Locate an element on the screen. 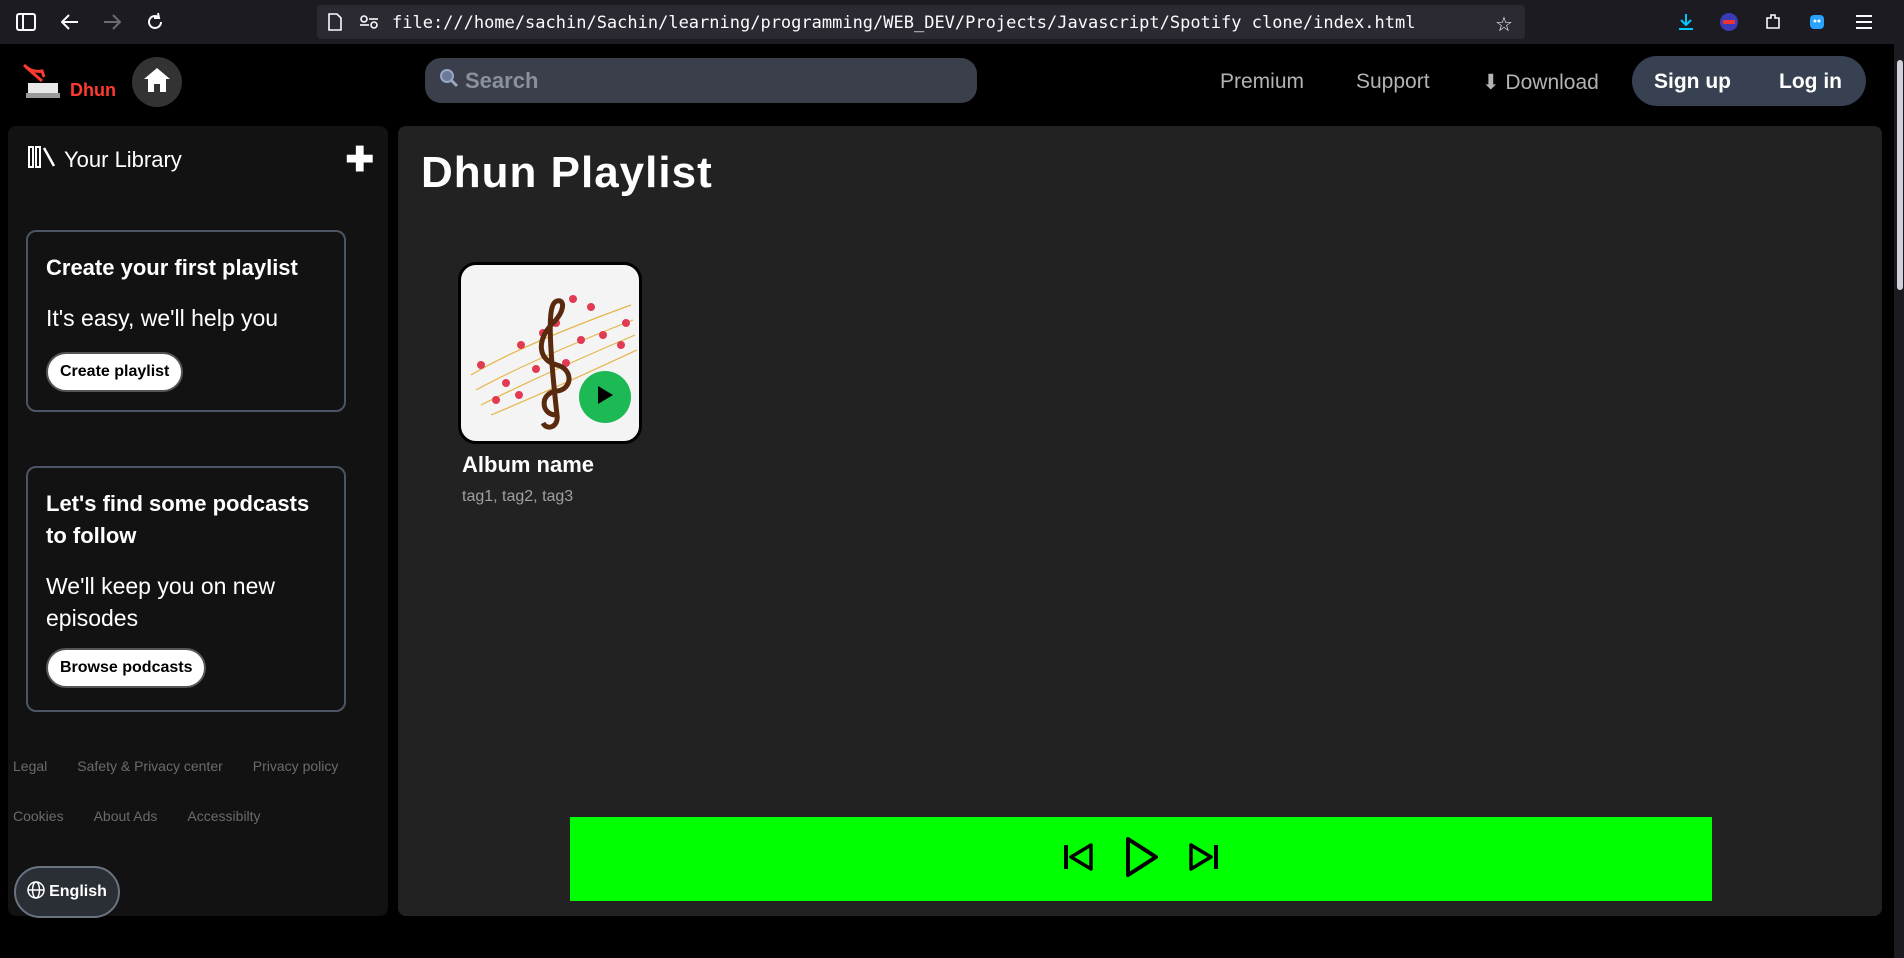 The image size is (1904, 958). gramophone-logo-icon is located at coordinates (42, 84).